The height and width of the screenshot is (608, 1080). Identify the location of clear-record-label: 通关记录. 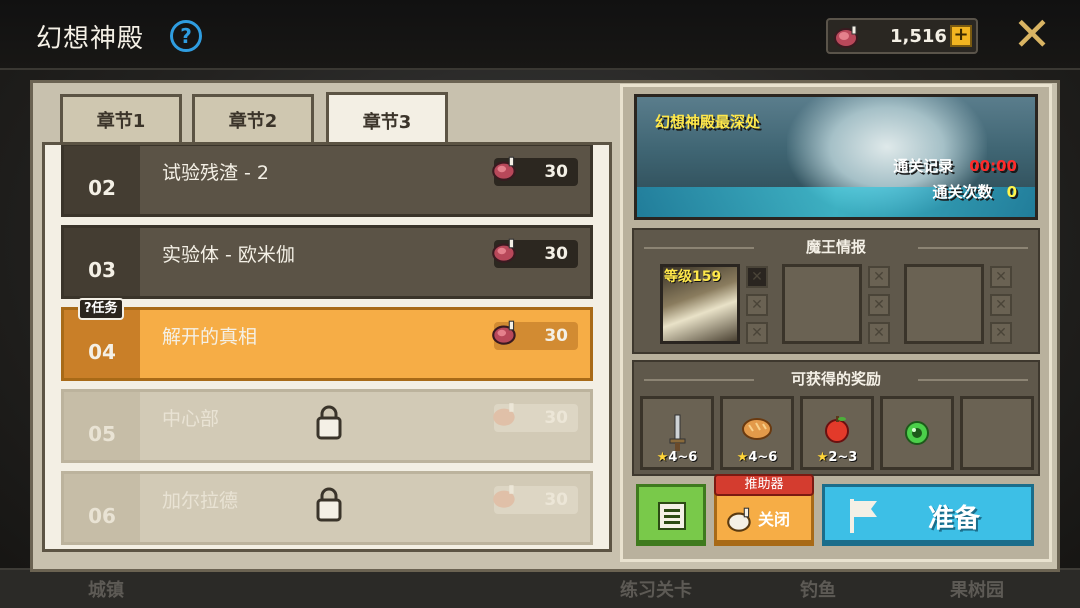
(923, 166).